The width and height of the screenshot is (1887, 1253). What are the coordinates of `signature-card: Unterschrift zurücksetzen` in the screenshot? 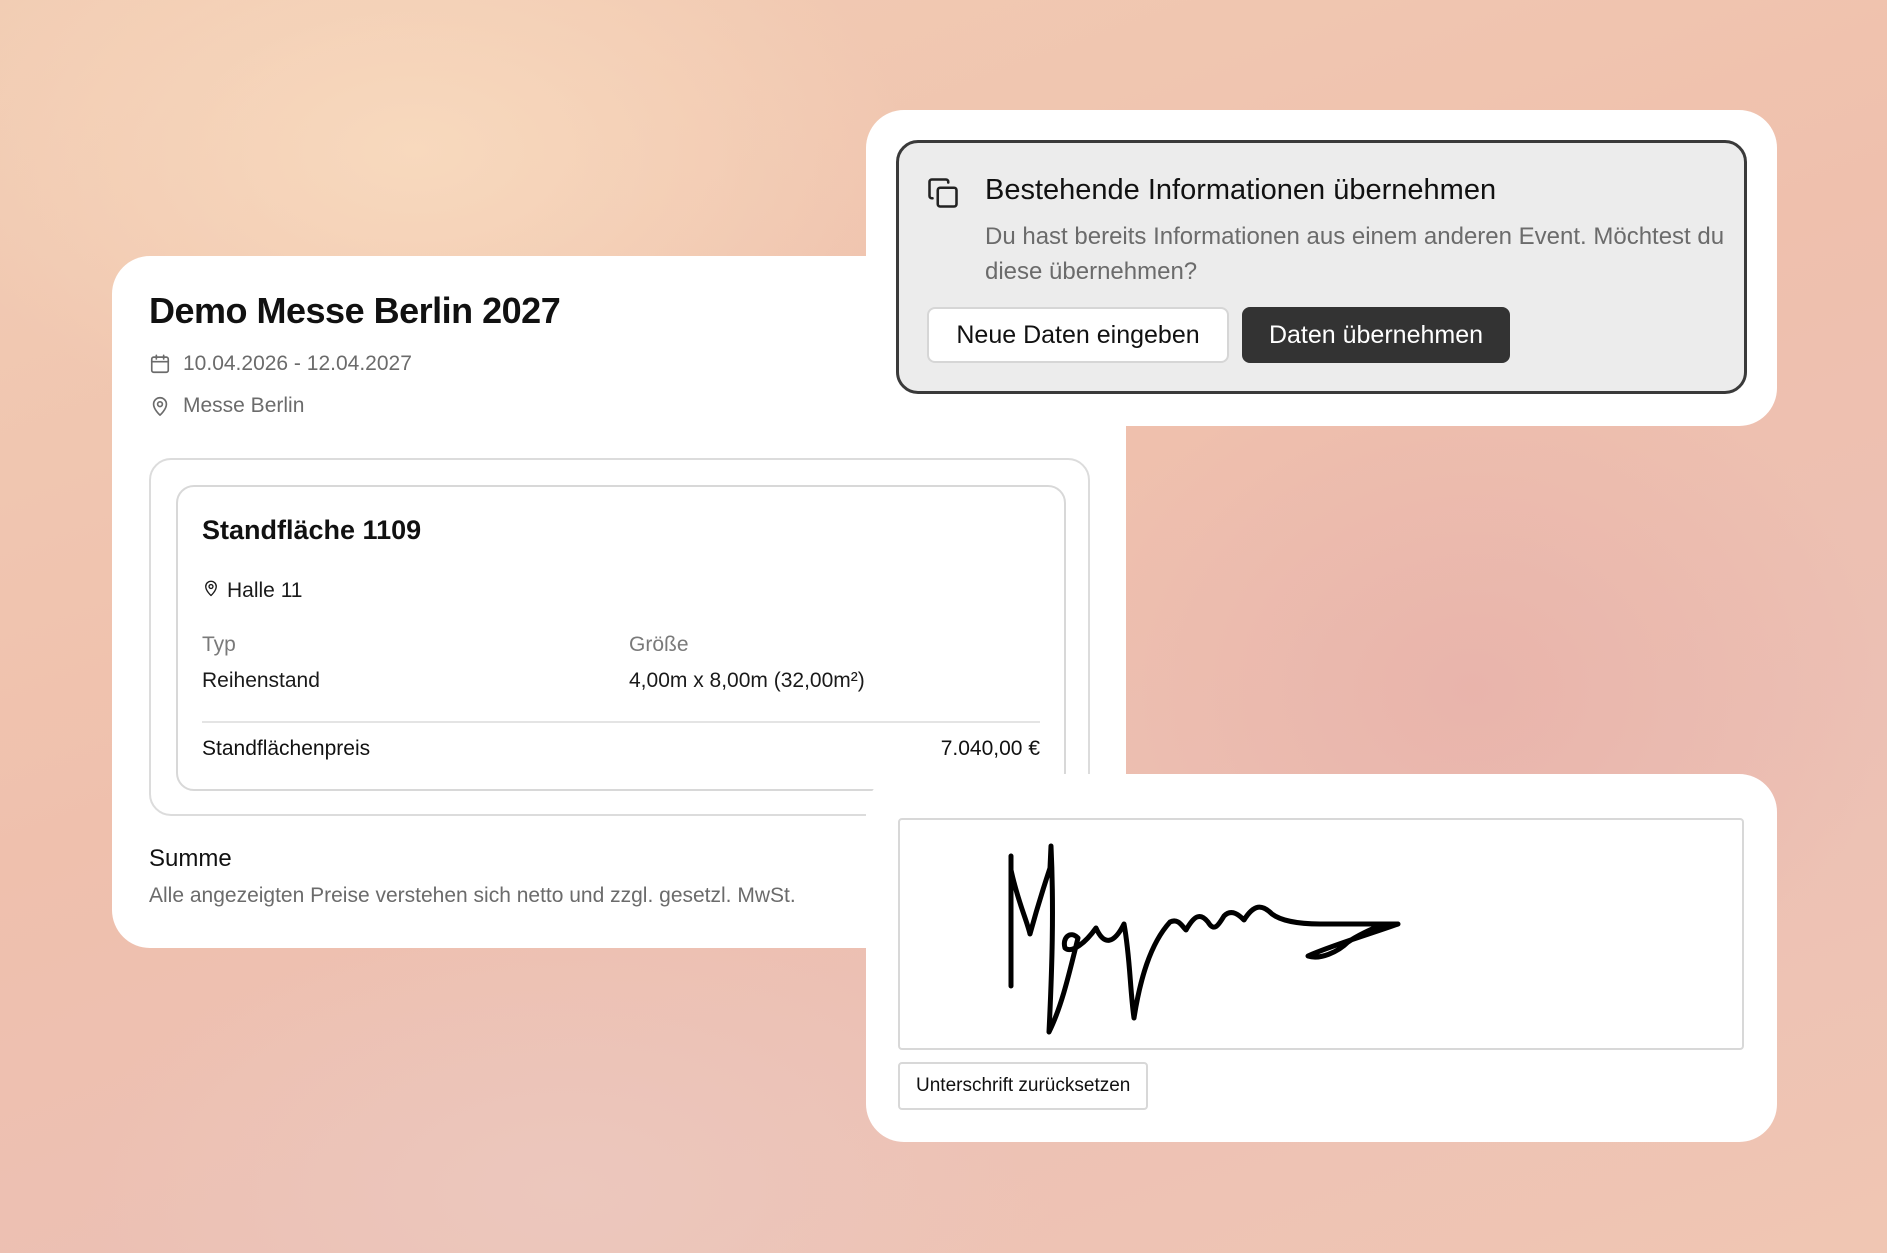 It's located at (1321, 958).